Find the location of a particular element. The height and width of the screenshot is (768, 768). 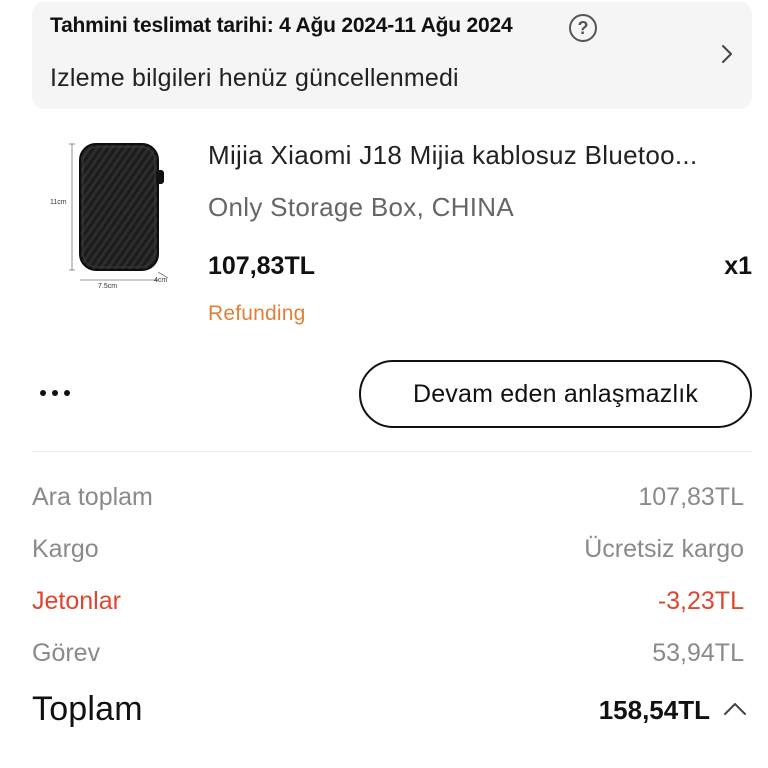

product-variant: Only Storage Box, CHINA is located at coordinates (361, 207).